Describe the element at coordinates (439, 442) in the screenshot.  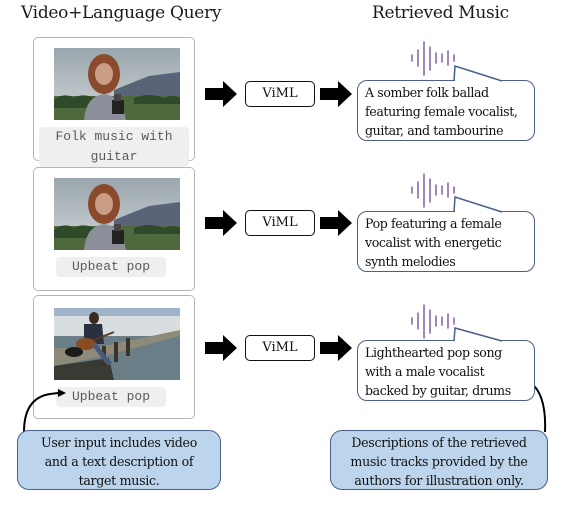
I see `note-line: Descriptions of the retrieved` at that location.